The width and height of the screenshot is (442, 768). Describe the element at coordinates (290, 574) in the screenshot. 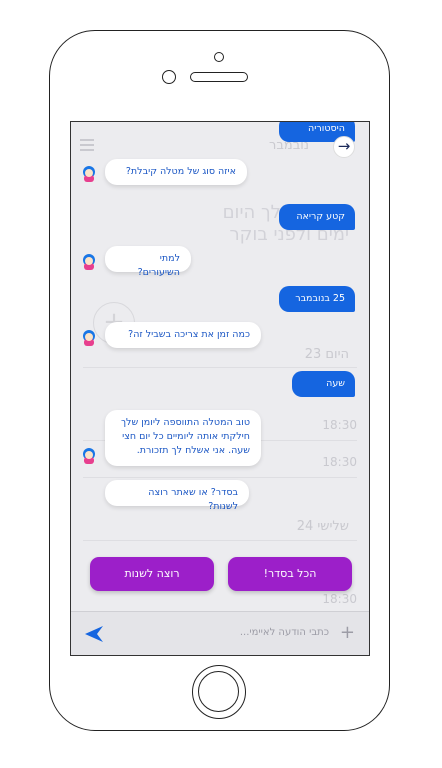

I see `quick-reply-ok-button: הכל בסדר!` at that location.